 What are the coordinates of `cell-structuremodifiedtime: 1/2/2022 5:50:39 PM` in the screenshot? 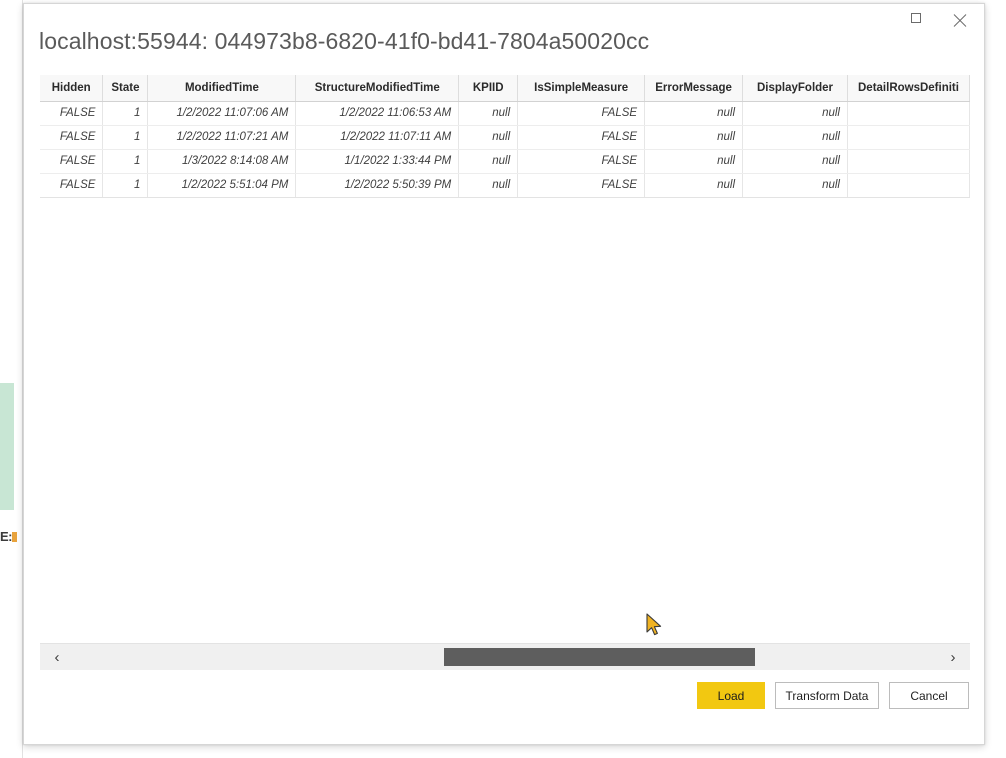 It's located at (377, 185).